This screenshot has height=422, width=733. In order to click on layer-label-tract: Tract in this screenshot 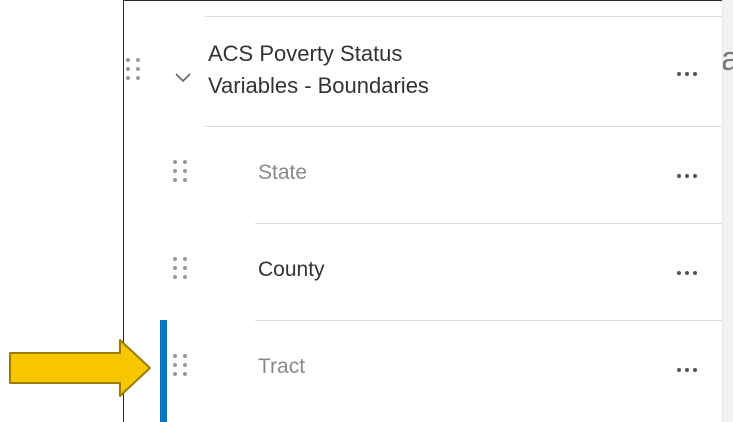, I will do `click(282, 366)`.